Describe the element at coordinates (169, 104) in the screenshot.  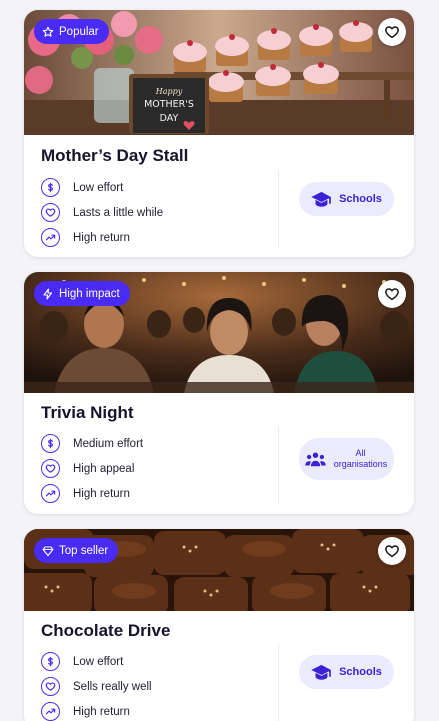
I see `sign-line-mothers: MOTHER'S` at that location.